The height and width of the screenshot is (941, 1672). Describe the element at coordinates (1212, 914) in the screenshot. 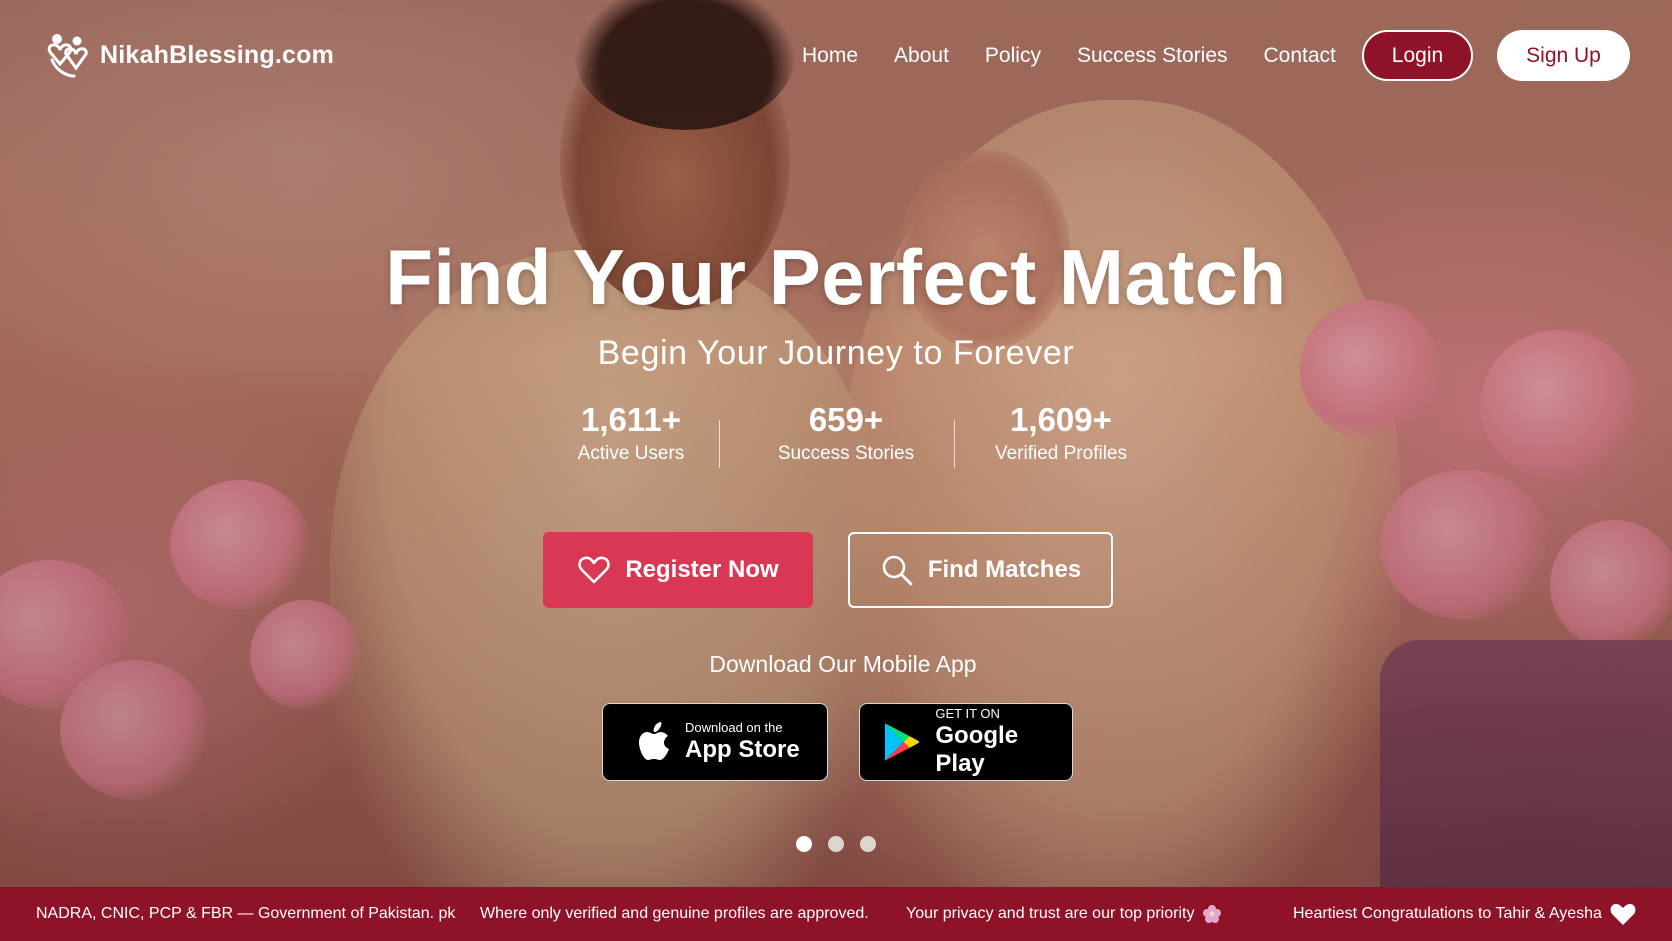

I see `flower-icon` at that location.